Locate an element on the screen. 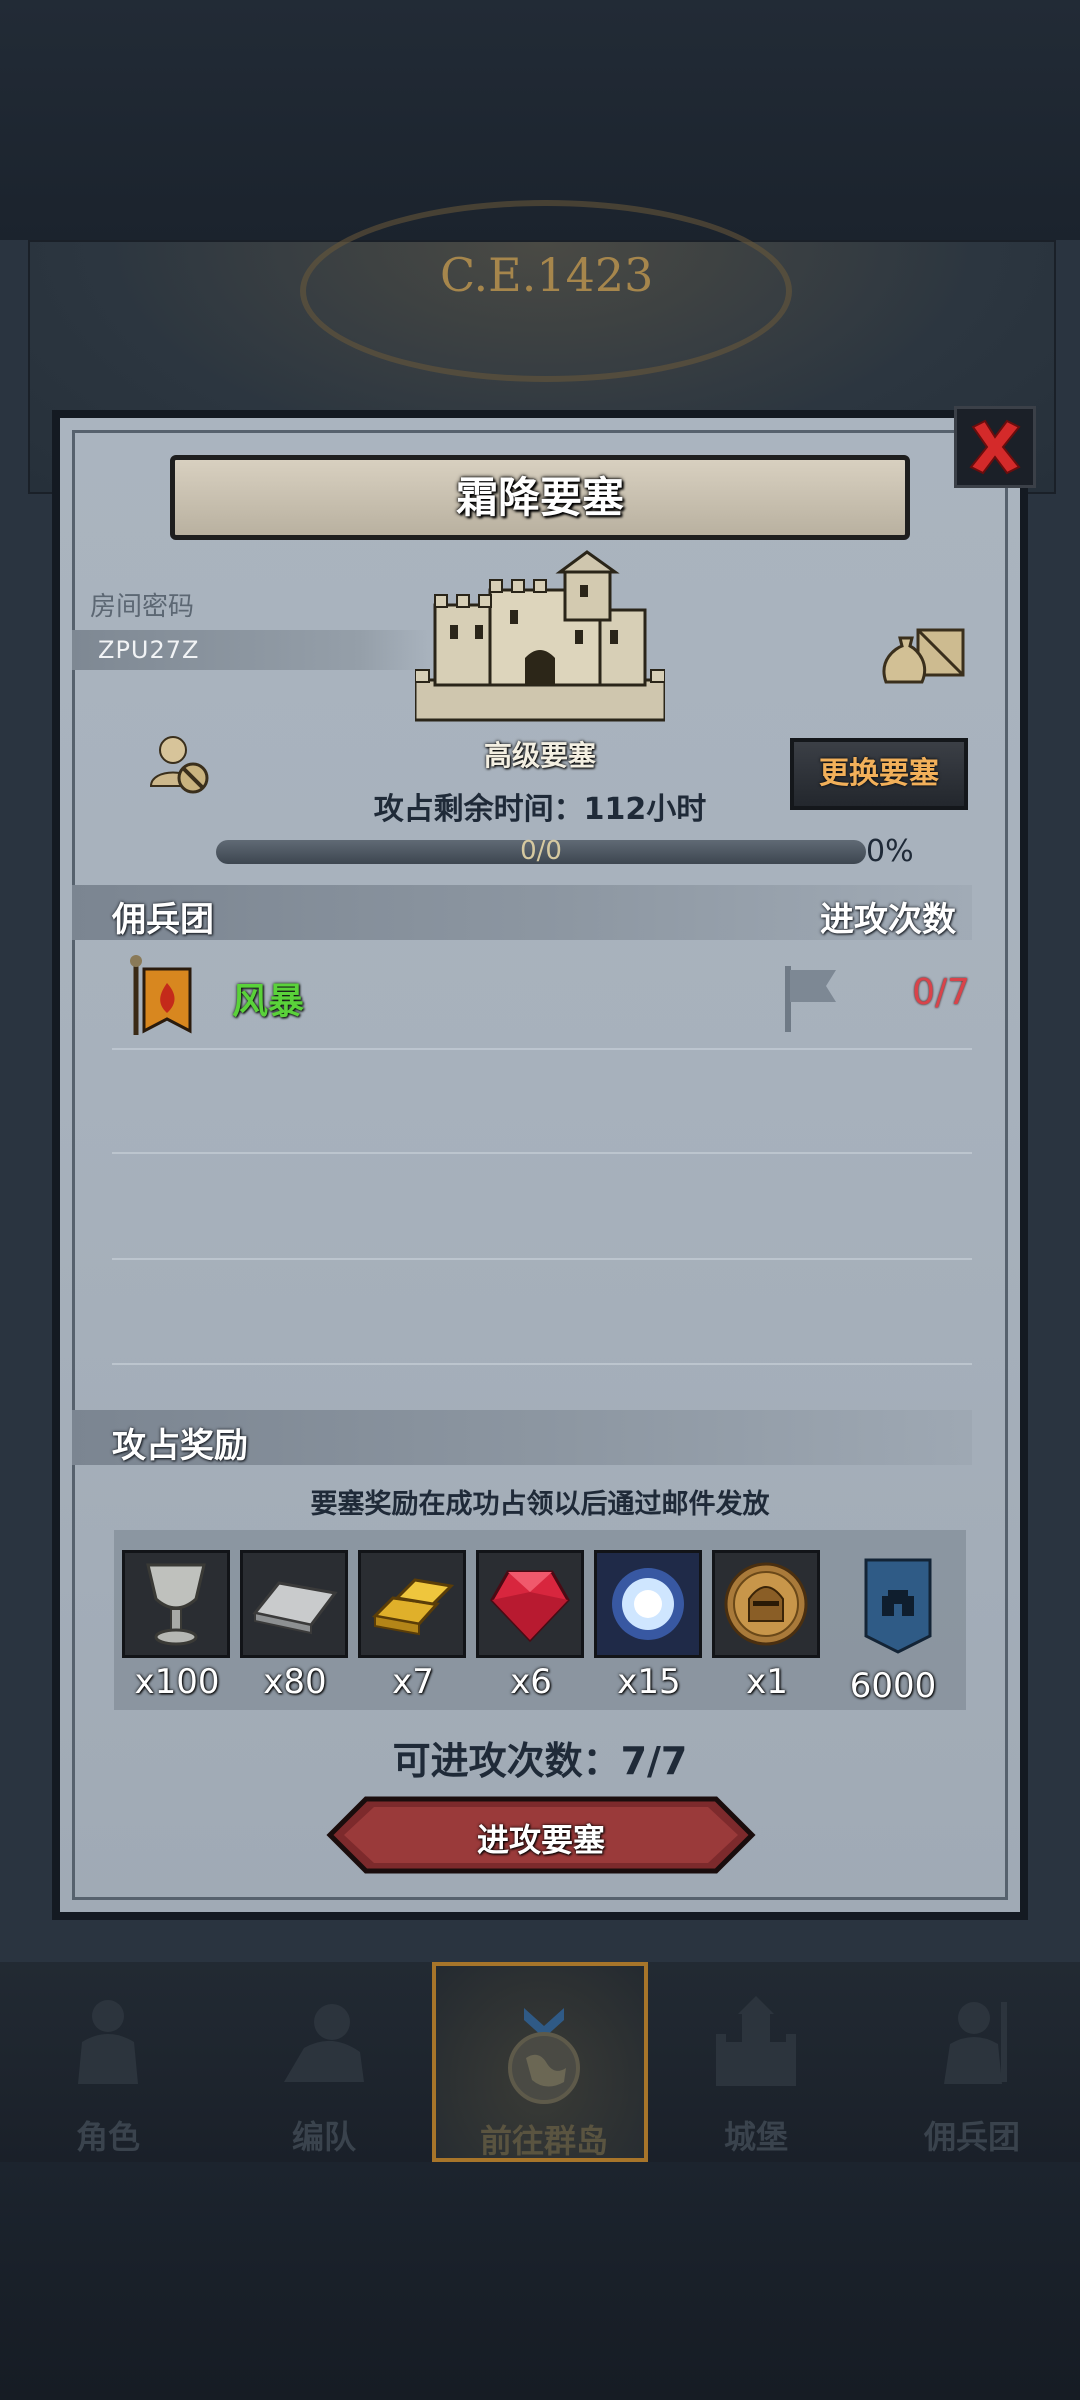 The image size is (1080, 2400). reward-item: x80 is located at coordinates (295, 1626).